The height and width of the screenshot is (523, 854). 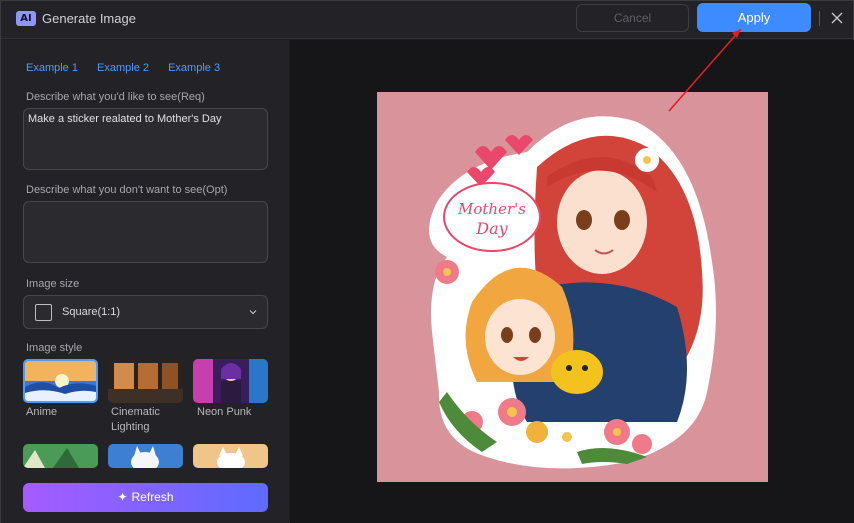 I want to click on neon-punk-preview-image, so click(x=230, y=381).